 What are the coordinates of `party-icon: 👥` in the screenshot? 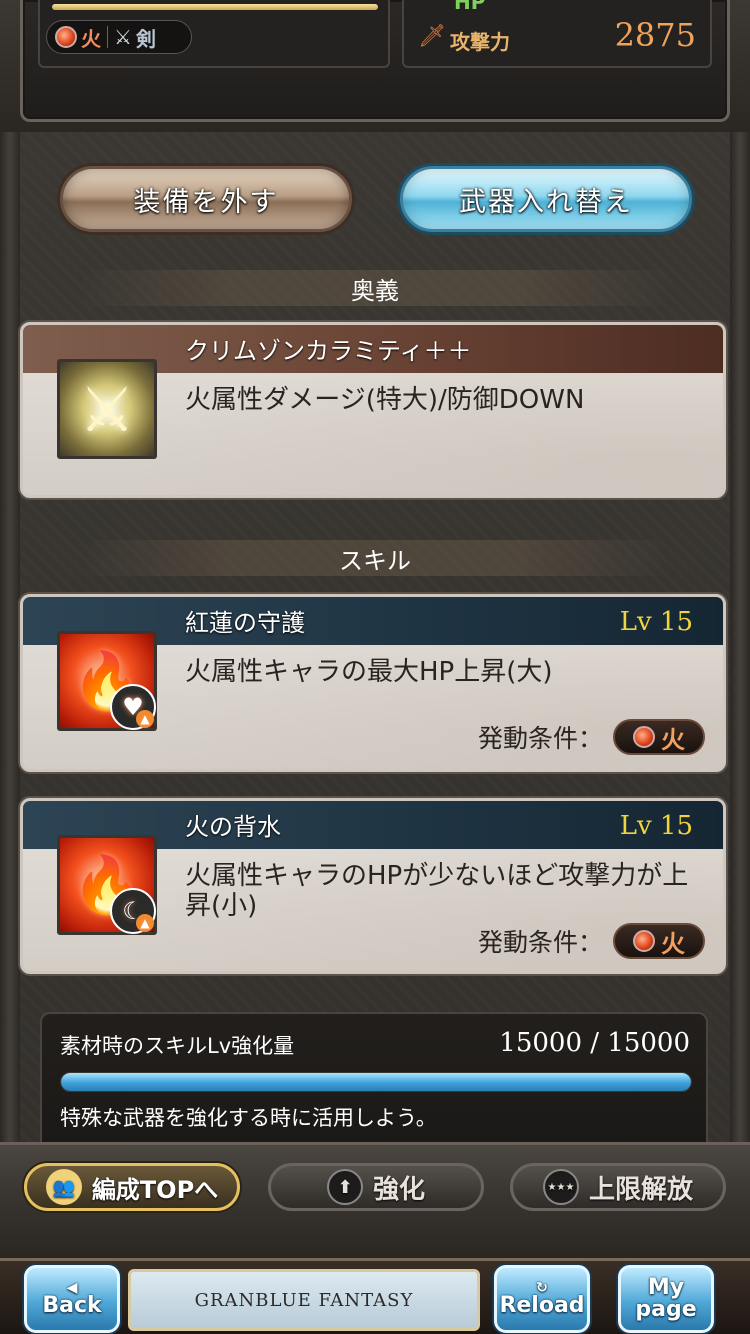 It's located at (63, 1187).